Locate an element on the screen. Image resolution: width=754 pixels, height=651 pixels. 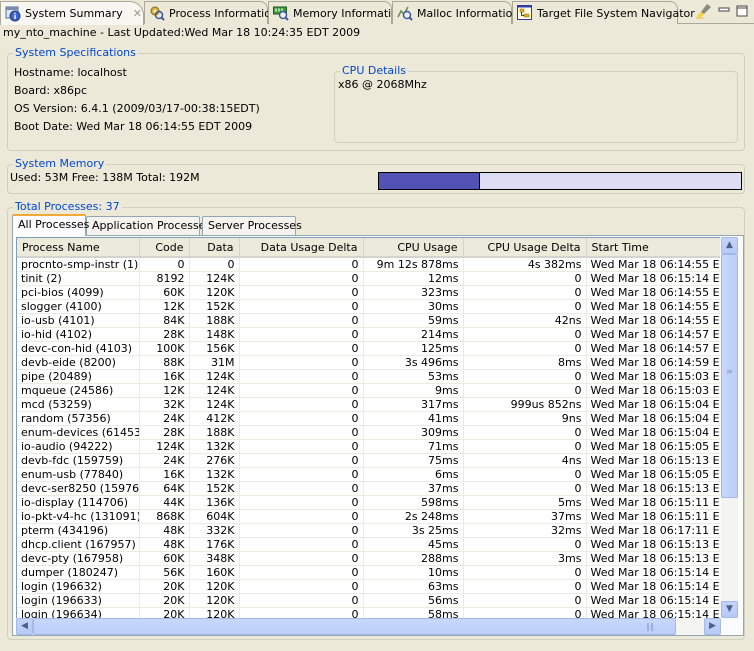
cpu-usage-cell: 71ms is located at coordinates (413, 446).